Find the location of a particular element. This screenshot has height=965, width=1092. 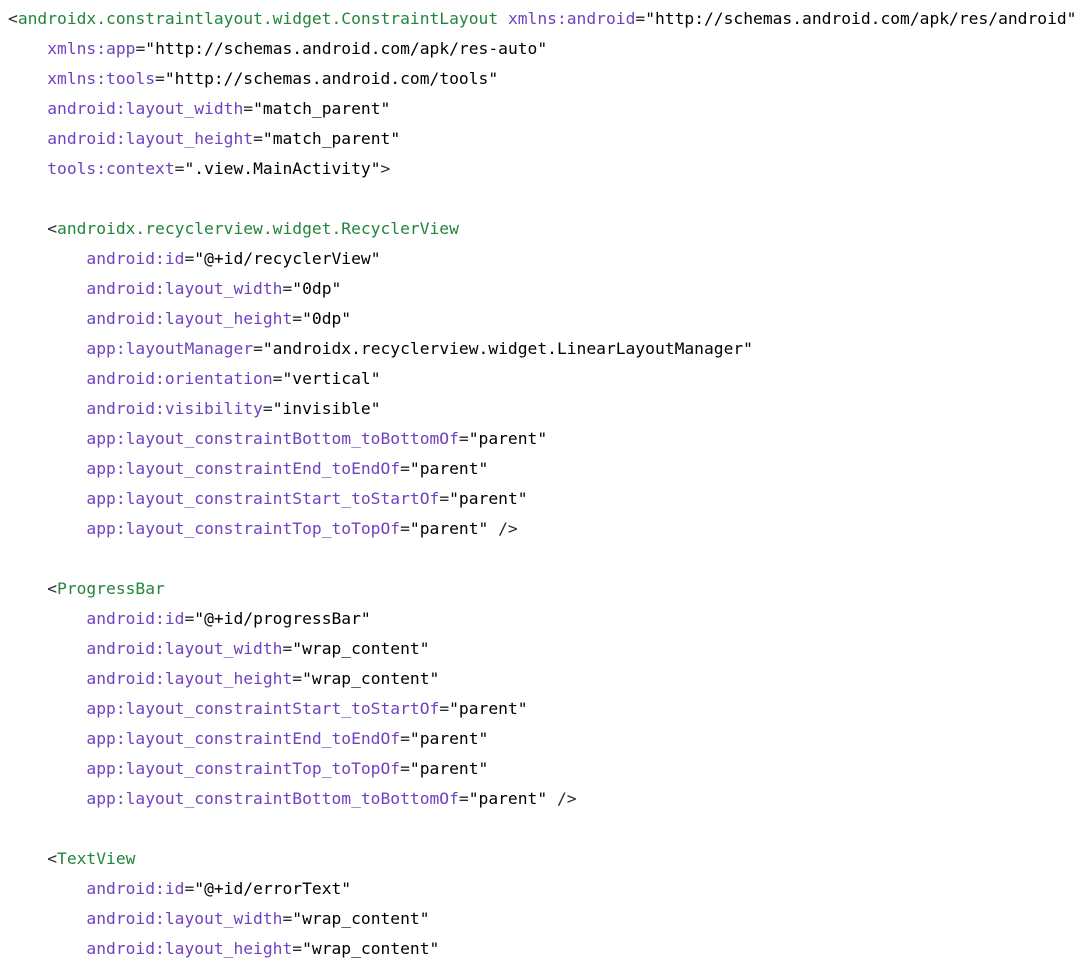

xml-attribute-value: "http://schemas.android.com/tools" is located at coordinates (331, 78).